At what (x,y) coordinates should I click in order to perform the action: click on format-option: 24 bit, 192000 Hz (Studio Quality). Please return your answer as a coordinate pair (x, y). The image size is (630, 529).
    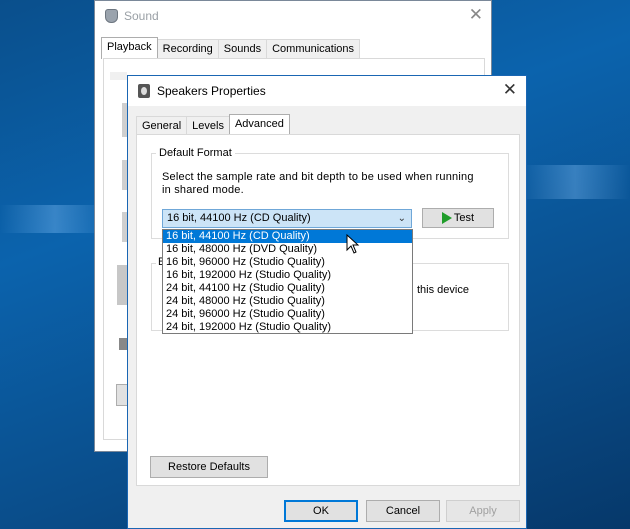
    Looking at the image, I should click on (287, 327).